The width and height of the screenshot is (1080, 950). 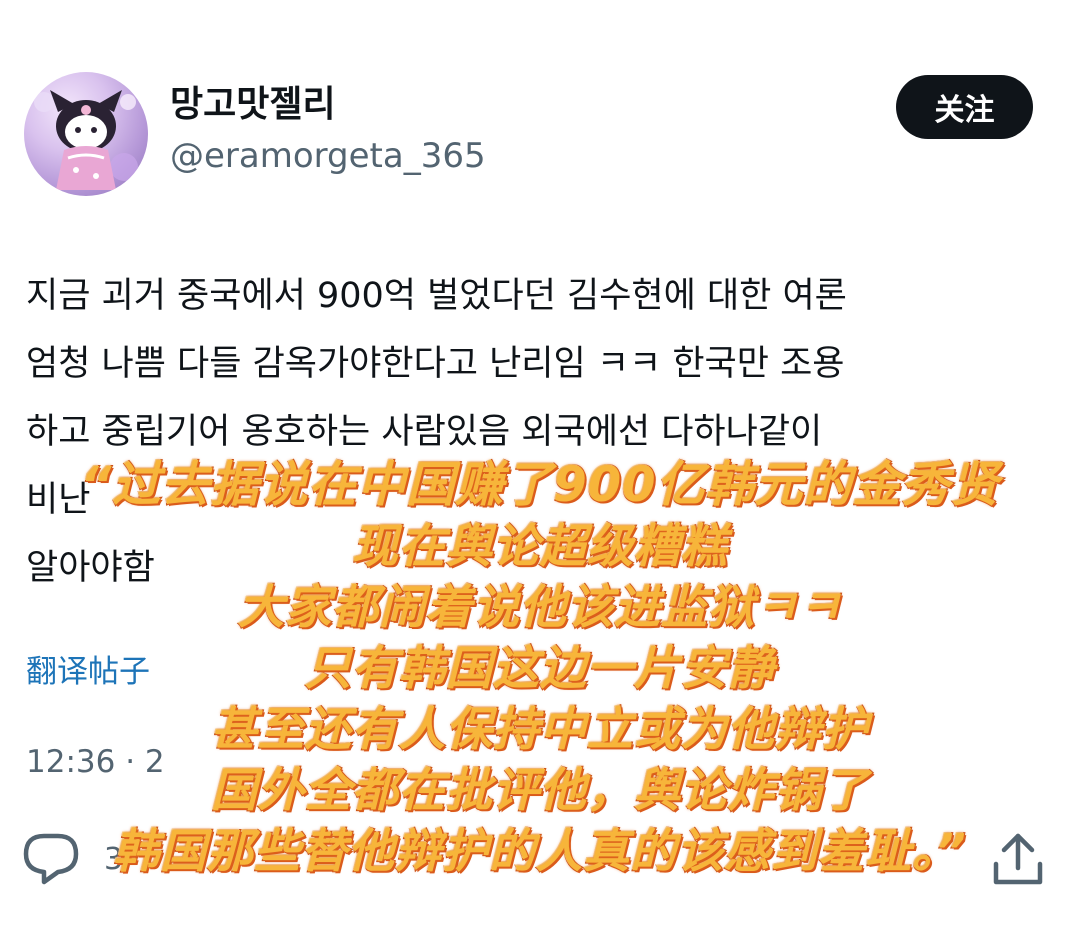 What do you see at coordinates (539, 729) in the screenshot?
I see `caption-line: 甚至还有人保持中立或为他辩护` at bounding box center [539, 729].